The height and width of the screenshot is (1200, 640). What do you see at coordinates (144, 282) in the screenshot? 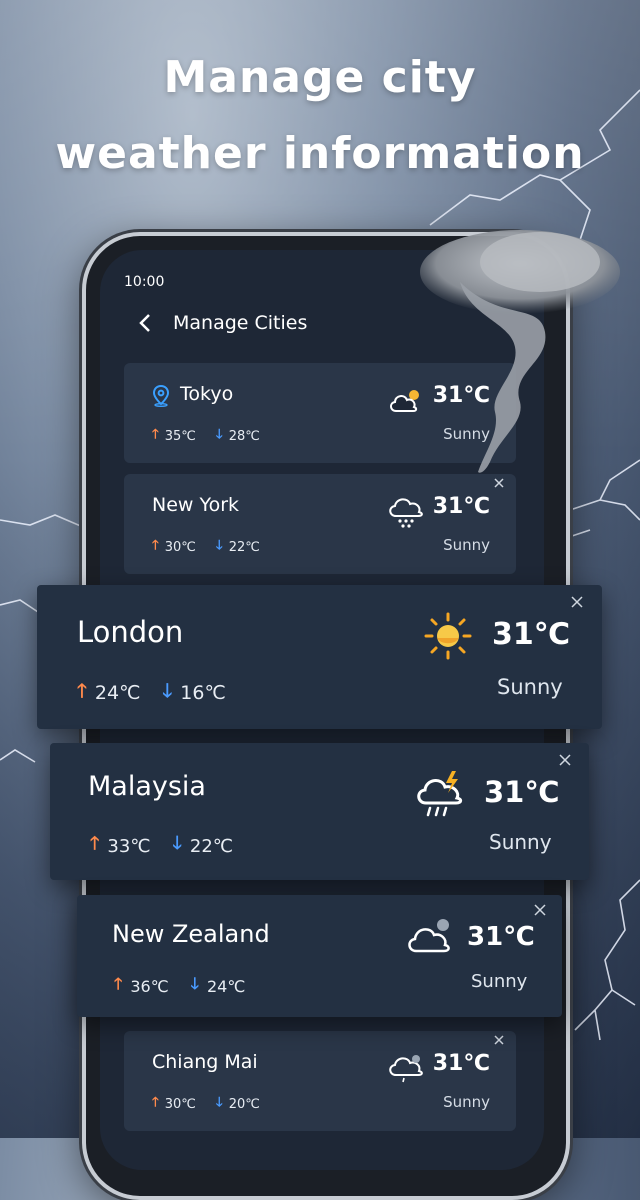
I see `status-time: 10:00` at bounding box center [144, 282].